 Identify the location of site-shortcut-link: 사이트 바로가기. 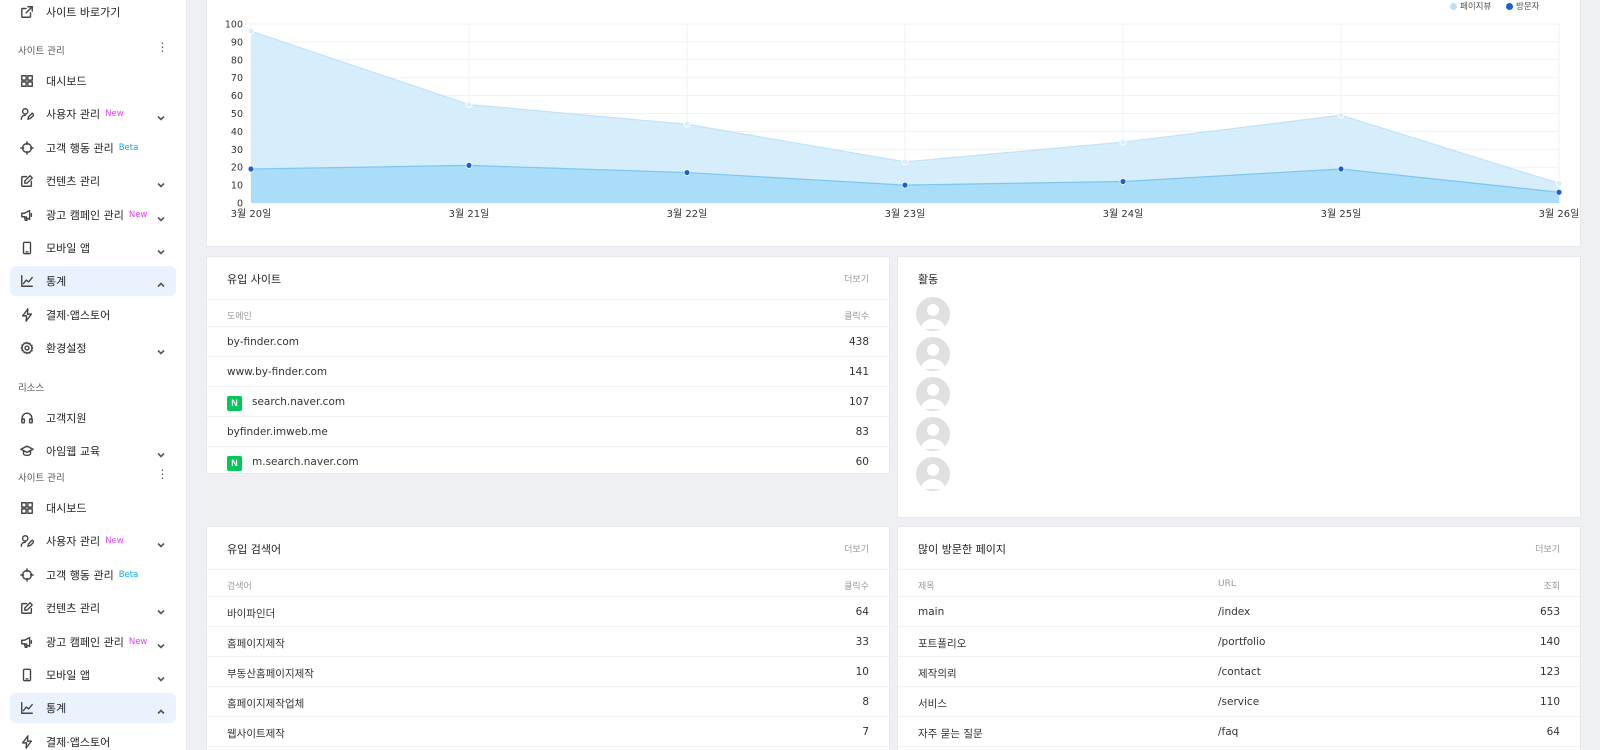
(93, 13).